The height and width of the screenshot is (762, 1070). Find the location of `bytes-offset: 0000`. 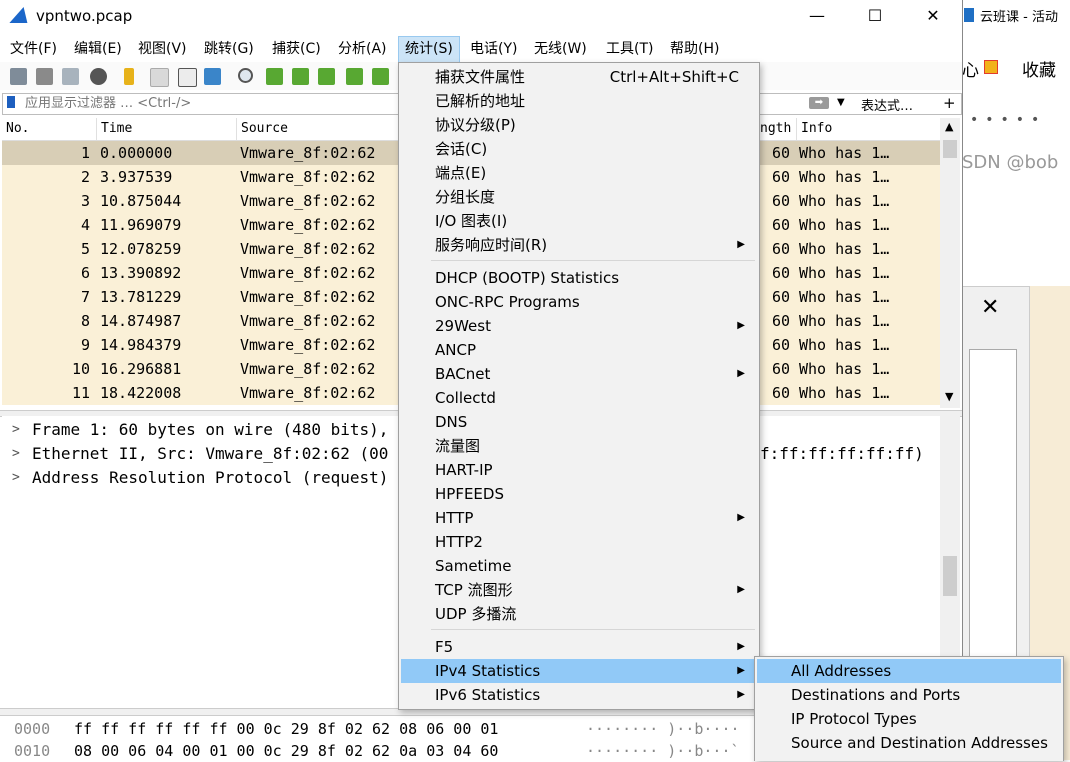

bytes-offset: 0000 is located at coordinates (32, 729).